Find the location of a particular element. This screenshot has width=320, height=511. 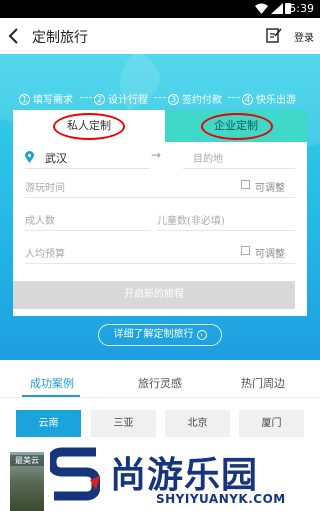

status-bar: 5:39 is located at coordinates (160, 9).